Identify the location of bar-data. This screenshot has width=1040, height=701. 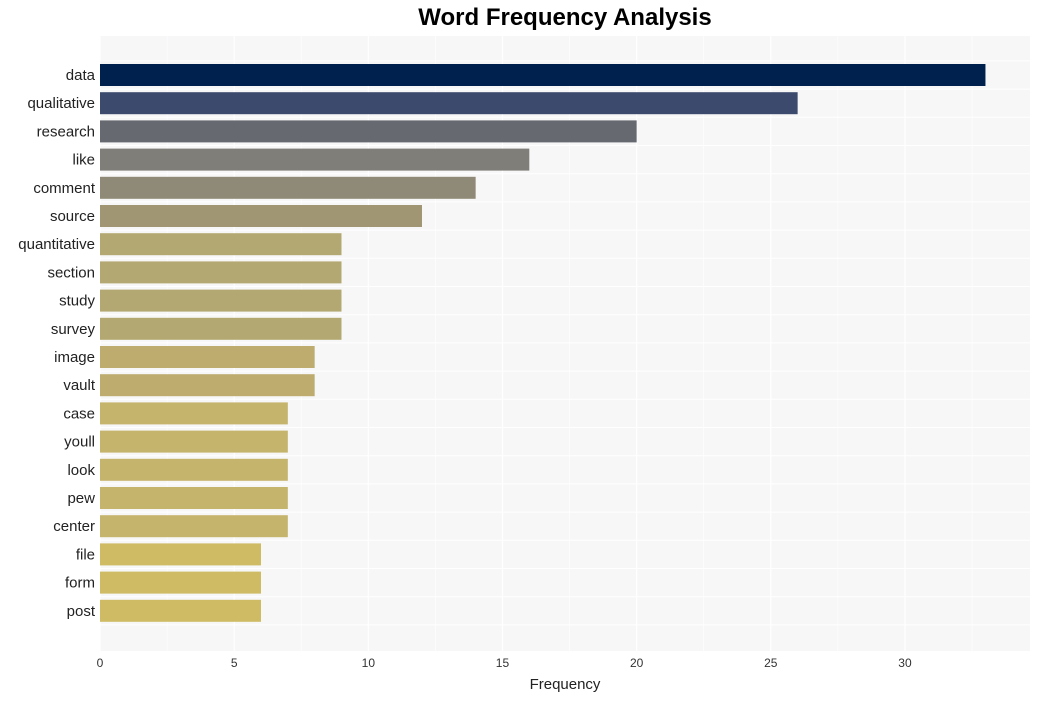
(543, 75).